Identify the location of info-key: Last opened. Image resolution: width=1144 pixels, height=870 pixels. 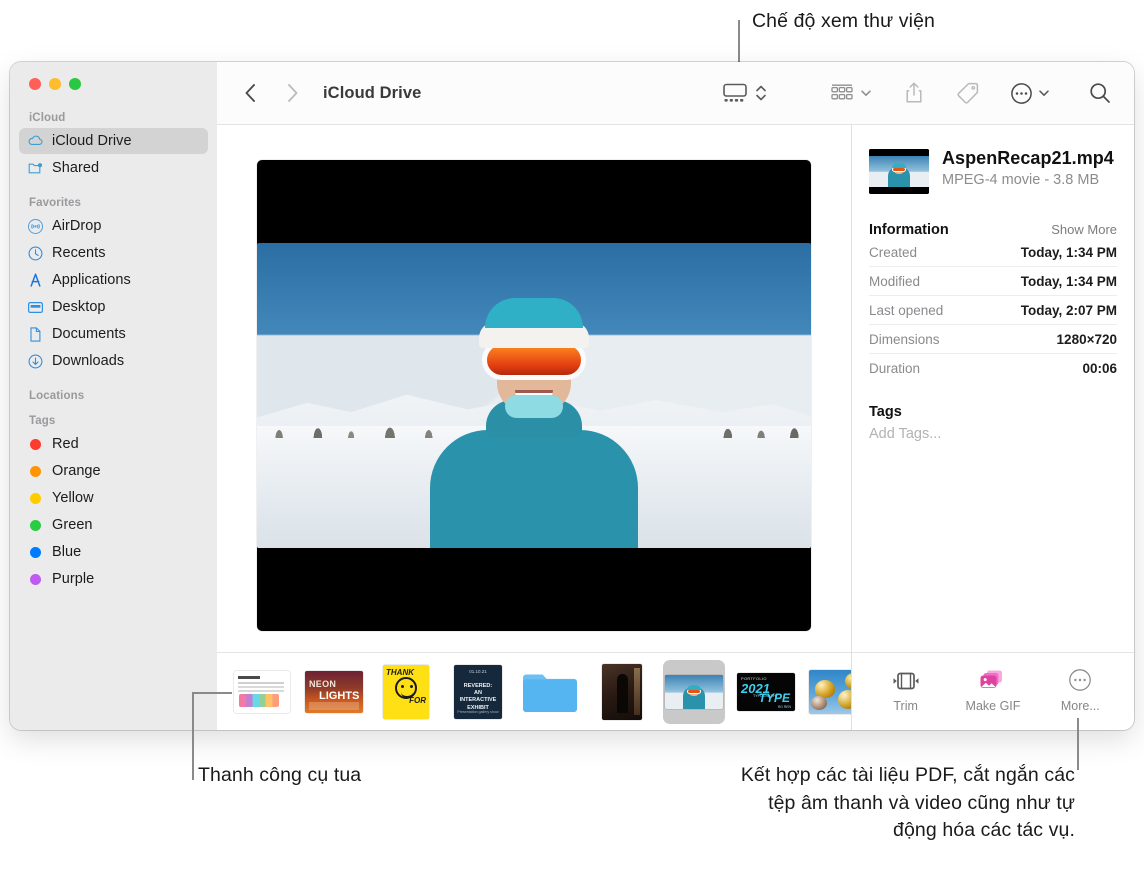
(906, 310).